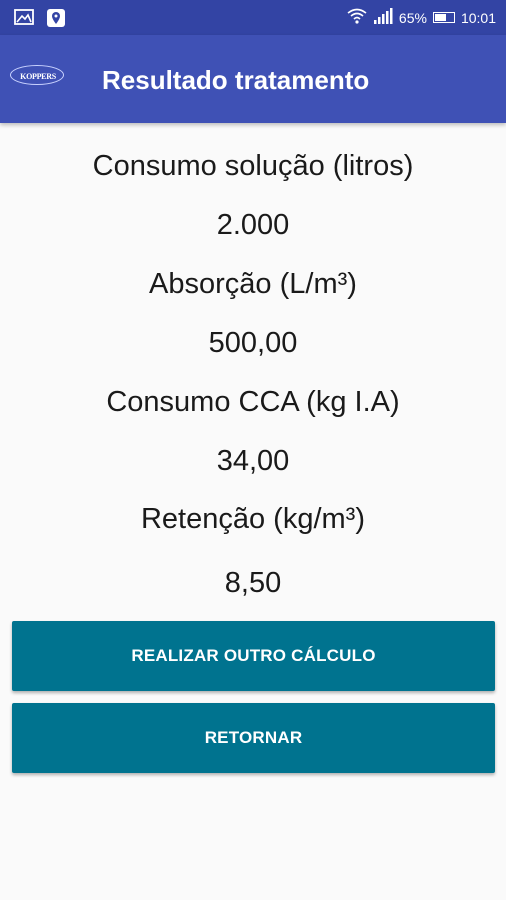  I want to click on page-title: Resultado tratamento, so click(236, 80).